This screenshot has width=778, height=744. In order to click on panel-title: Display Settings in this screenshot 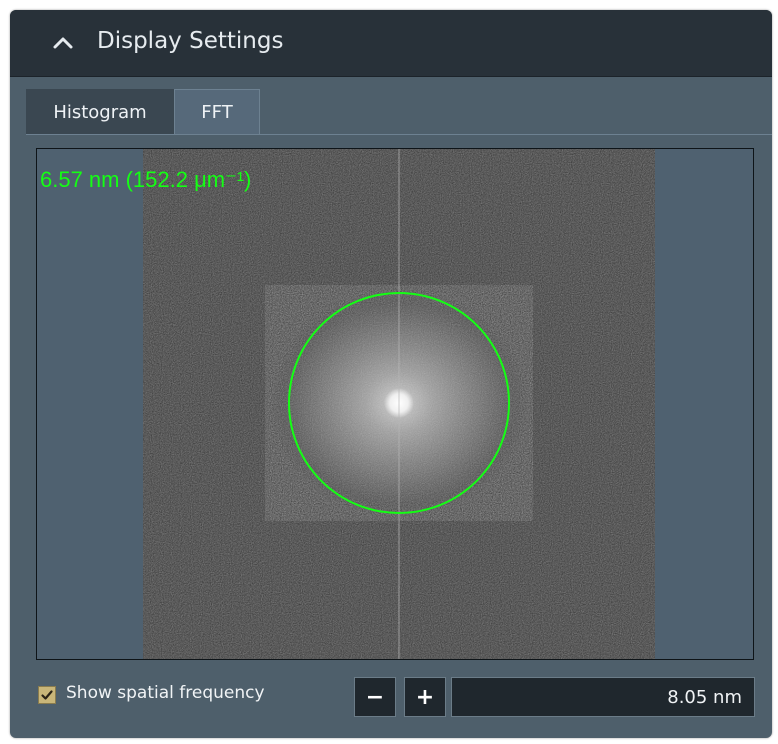, I will do `click(190, 41)`.